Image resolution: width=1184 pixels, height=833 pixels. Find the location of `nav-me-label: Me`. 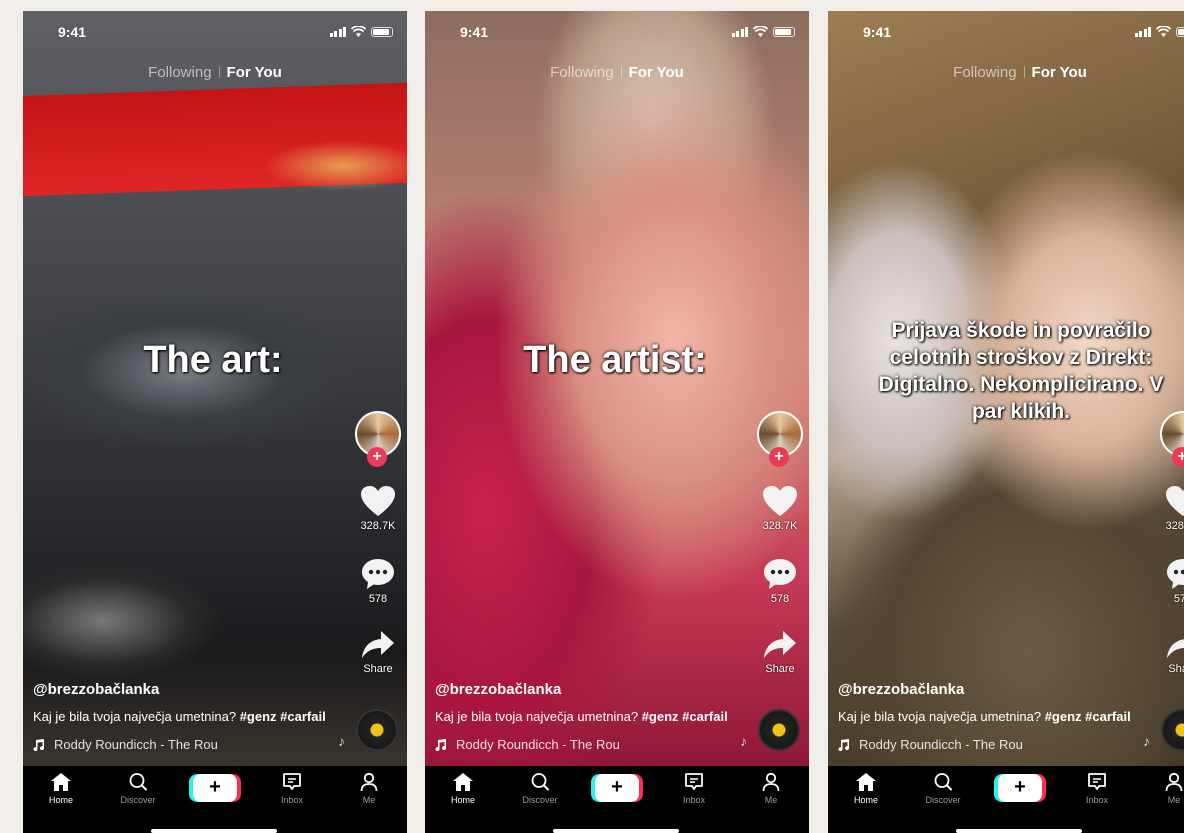

nav-me-label: Me is located at coordinates (369, 800).